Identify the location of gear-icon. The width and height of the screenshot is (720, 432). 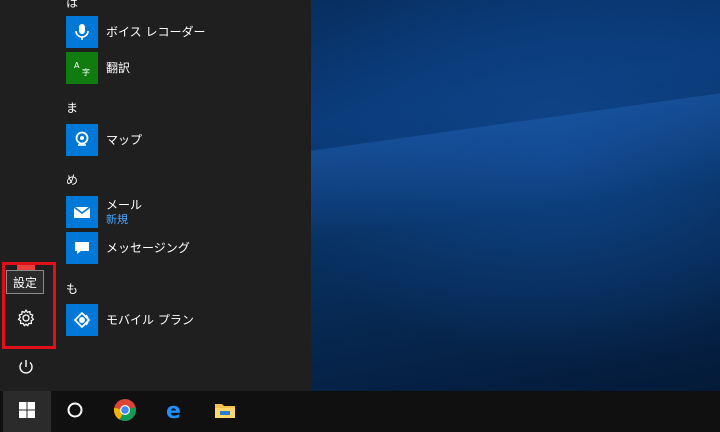
(26, 320).